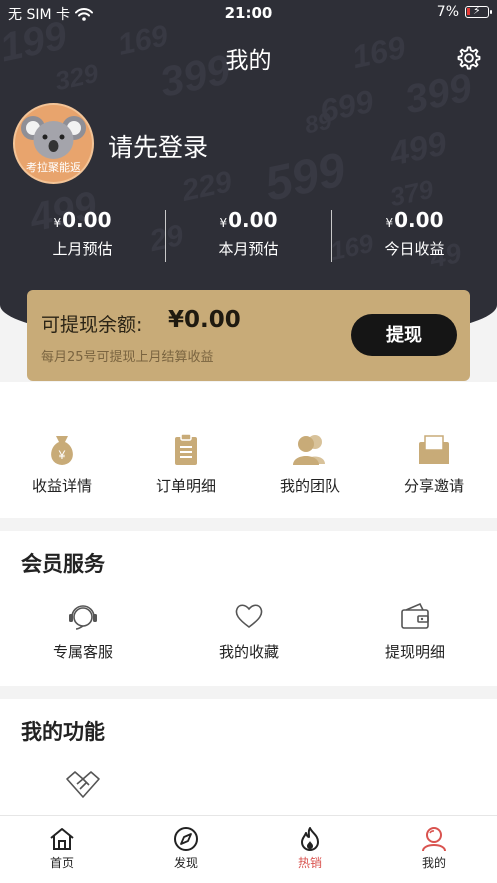 The width and height of the screenshot is (497, 883). What do you see at coordinates (318, 123) in the screenshot?
I see `bg-price-number: 89` at bounding box center [318, 123].